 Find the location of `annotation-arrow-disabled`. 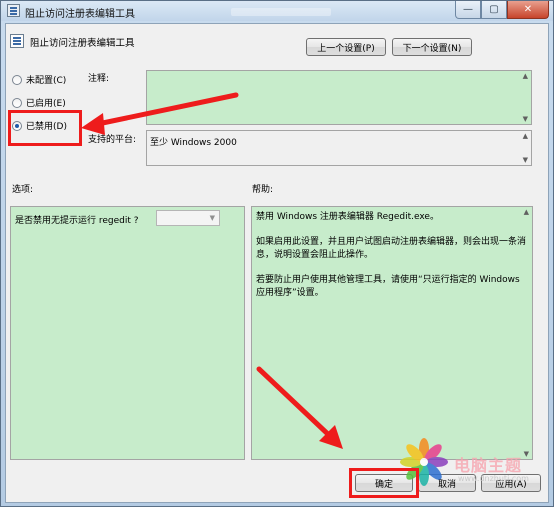

annotation-arrow-disabled is located at coordinates (164, 110).